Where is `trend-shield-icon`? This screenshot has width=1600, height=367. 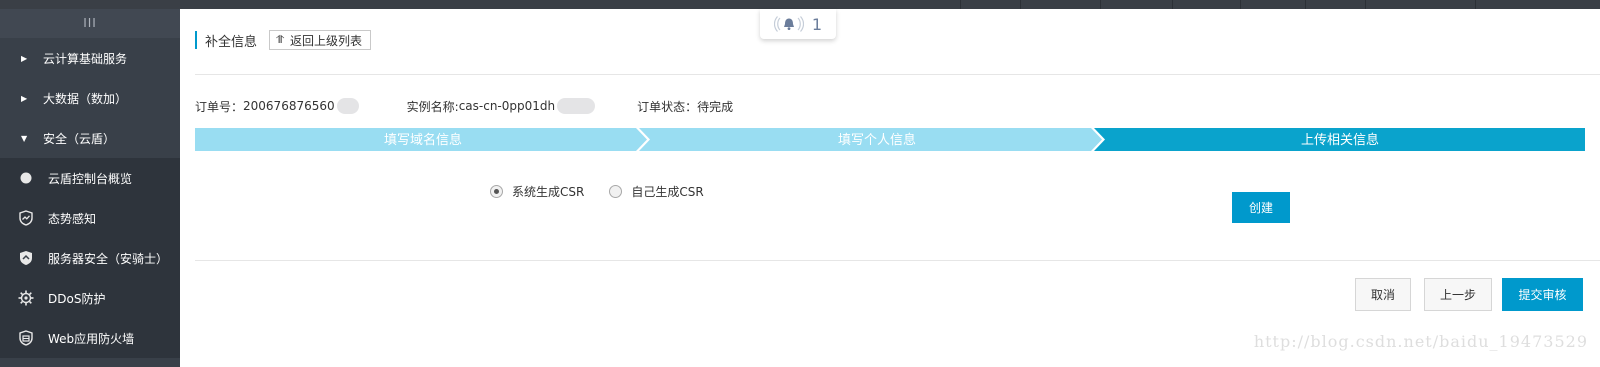 trend-shield-icon is located at coordinates (26, 218).